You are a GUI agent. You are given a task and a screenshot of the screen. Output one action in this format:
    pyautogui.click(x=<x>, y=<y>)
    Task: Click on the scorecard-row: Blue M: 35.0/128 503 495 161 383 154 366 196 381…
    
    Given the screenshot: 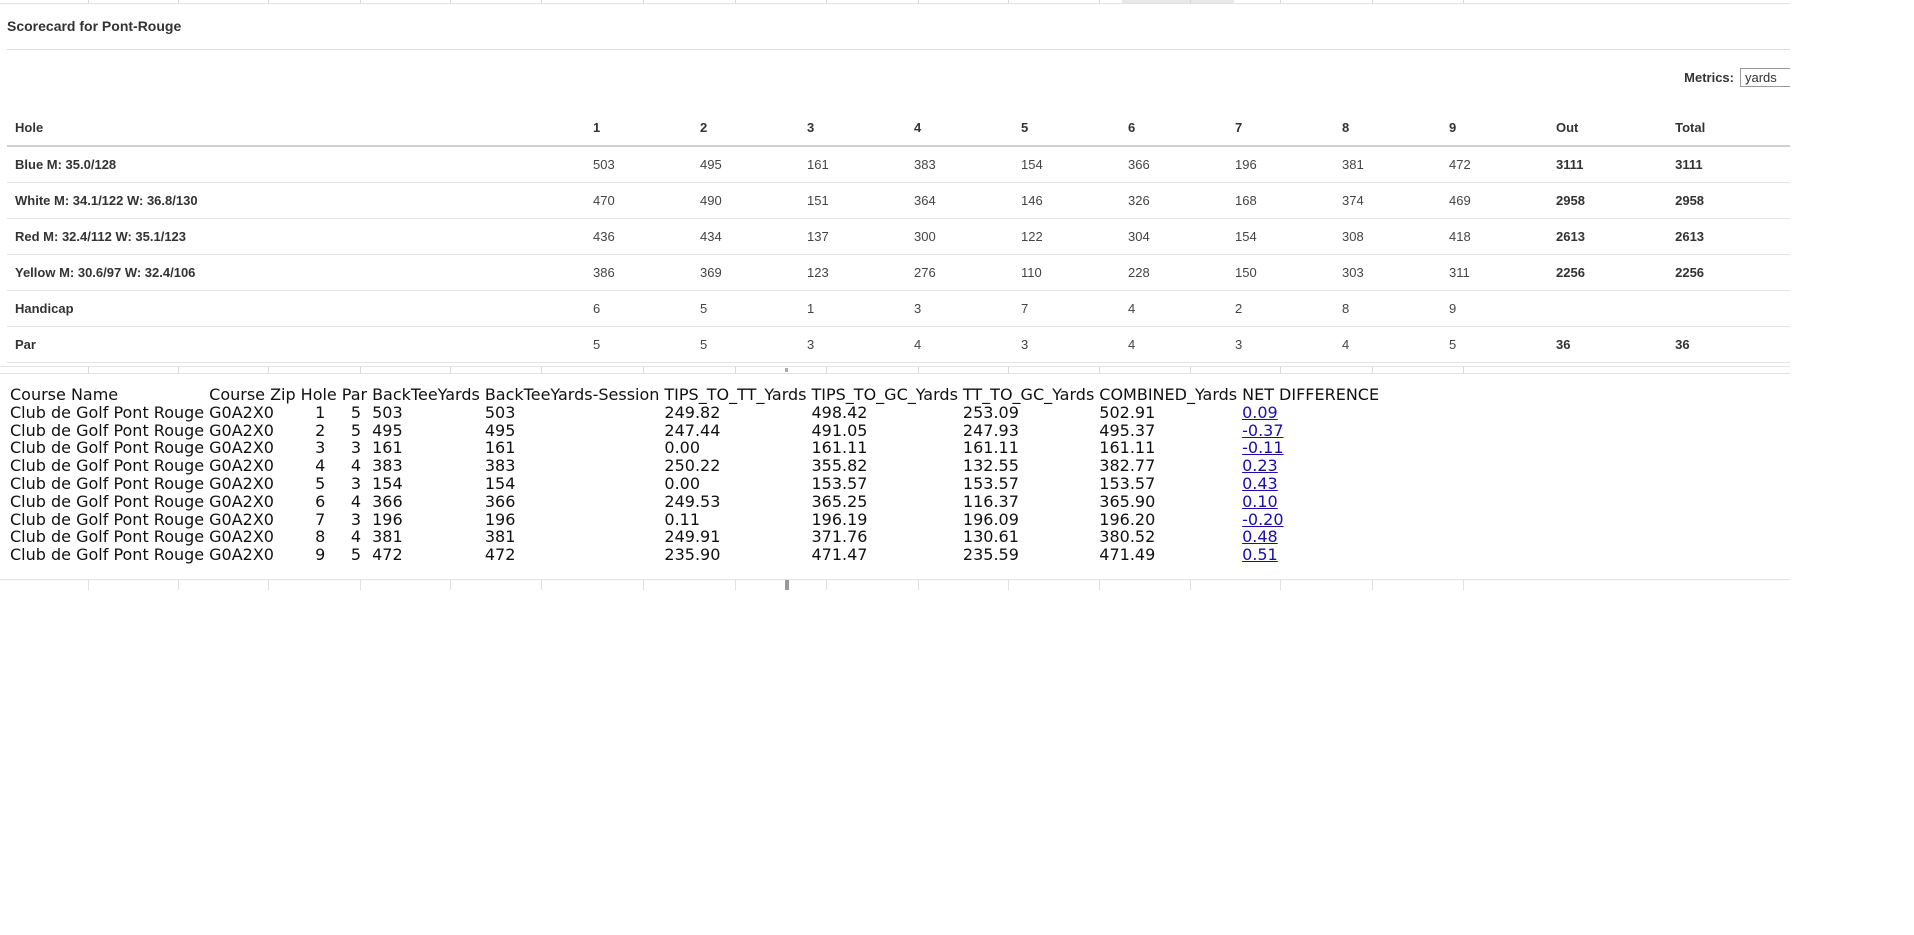 What is the action you would take?
    pyautogui.click(x=898, y=164)
    